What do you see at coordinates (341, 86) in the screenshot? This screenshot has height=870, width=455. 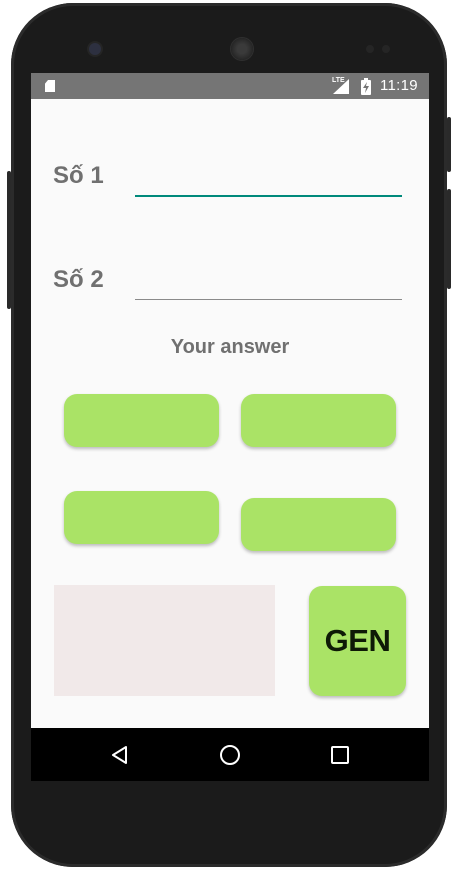 I see `signal-icon` at bounding box center [341, 86].